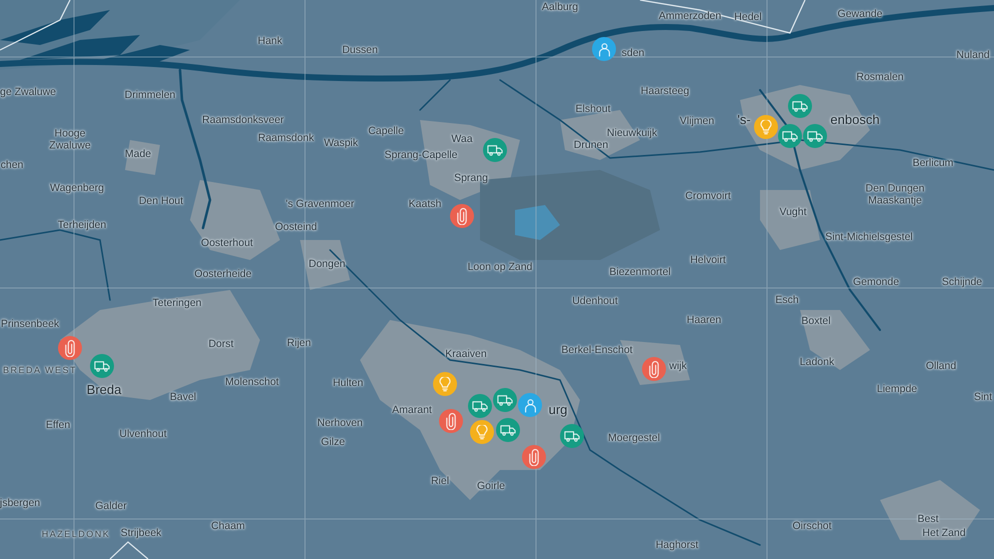 The width and height of the screenshot is (994, 559). I want to click on place-label: Haaren, so click(704, 321).